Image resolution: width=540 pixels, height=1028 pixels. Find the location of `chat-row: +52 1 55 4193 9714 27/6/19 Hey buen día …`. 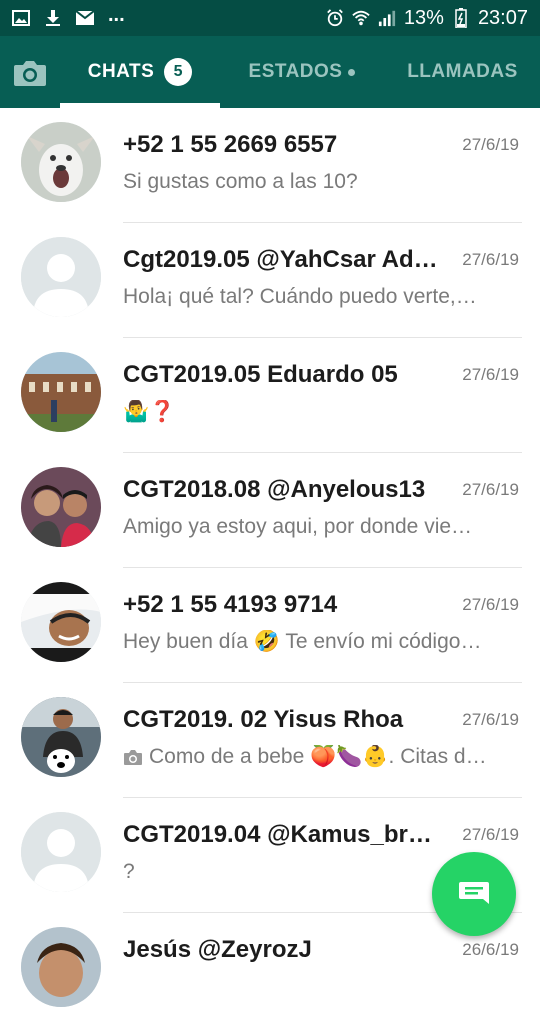

chat-row: +52 1 55 4193 9714 27/6/19 Hey buen día … is located at coordinates (270, 625).